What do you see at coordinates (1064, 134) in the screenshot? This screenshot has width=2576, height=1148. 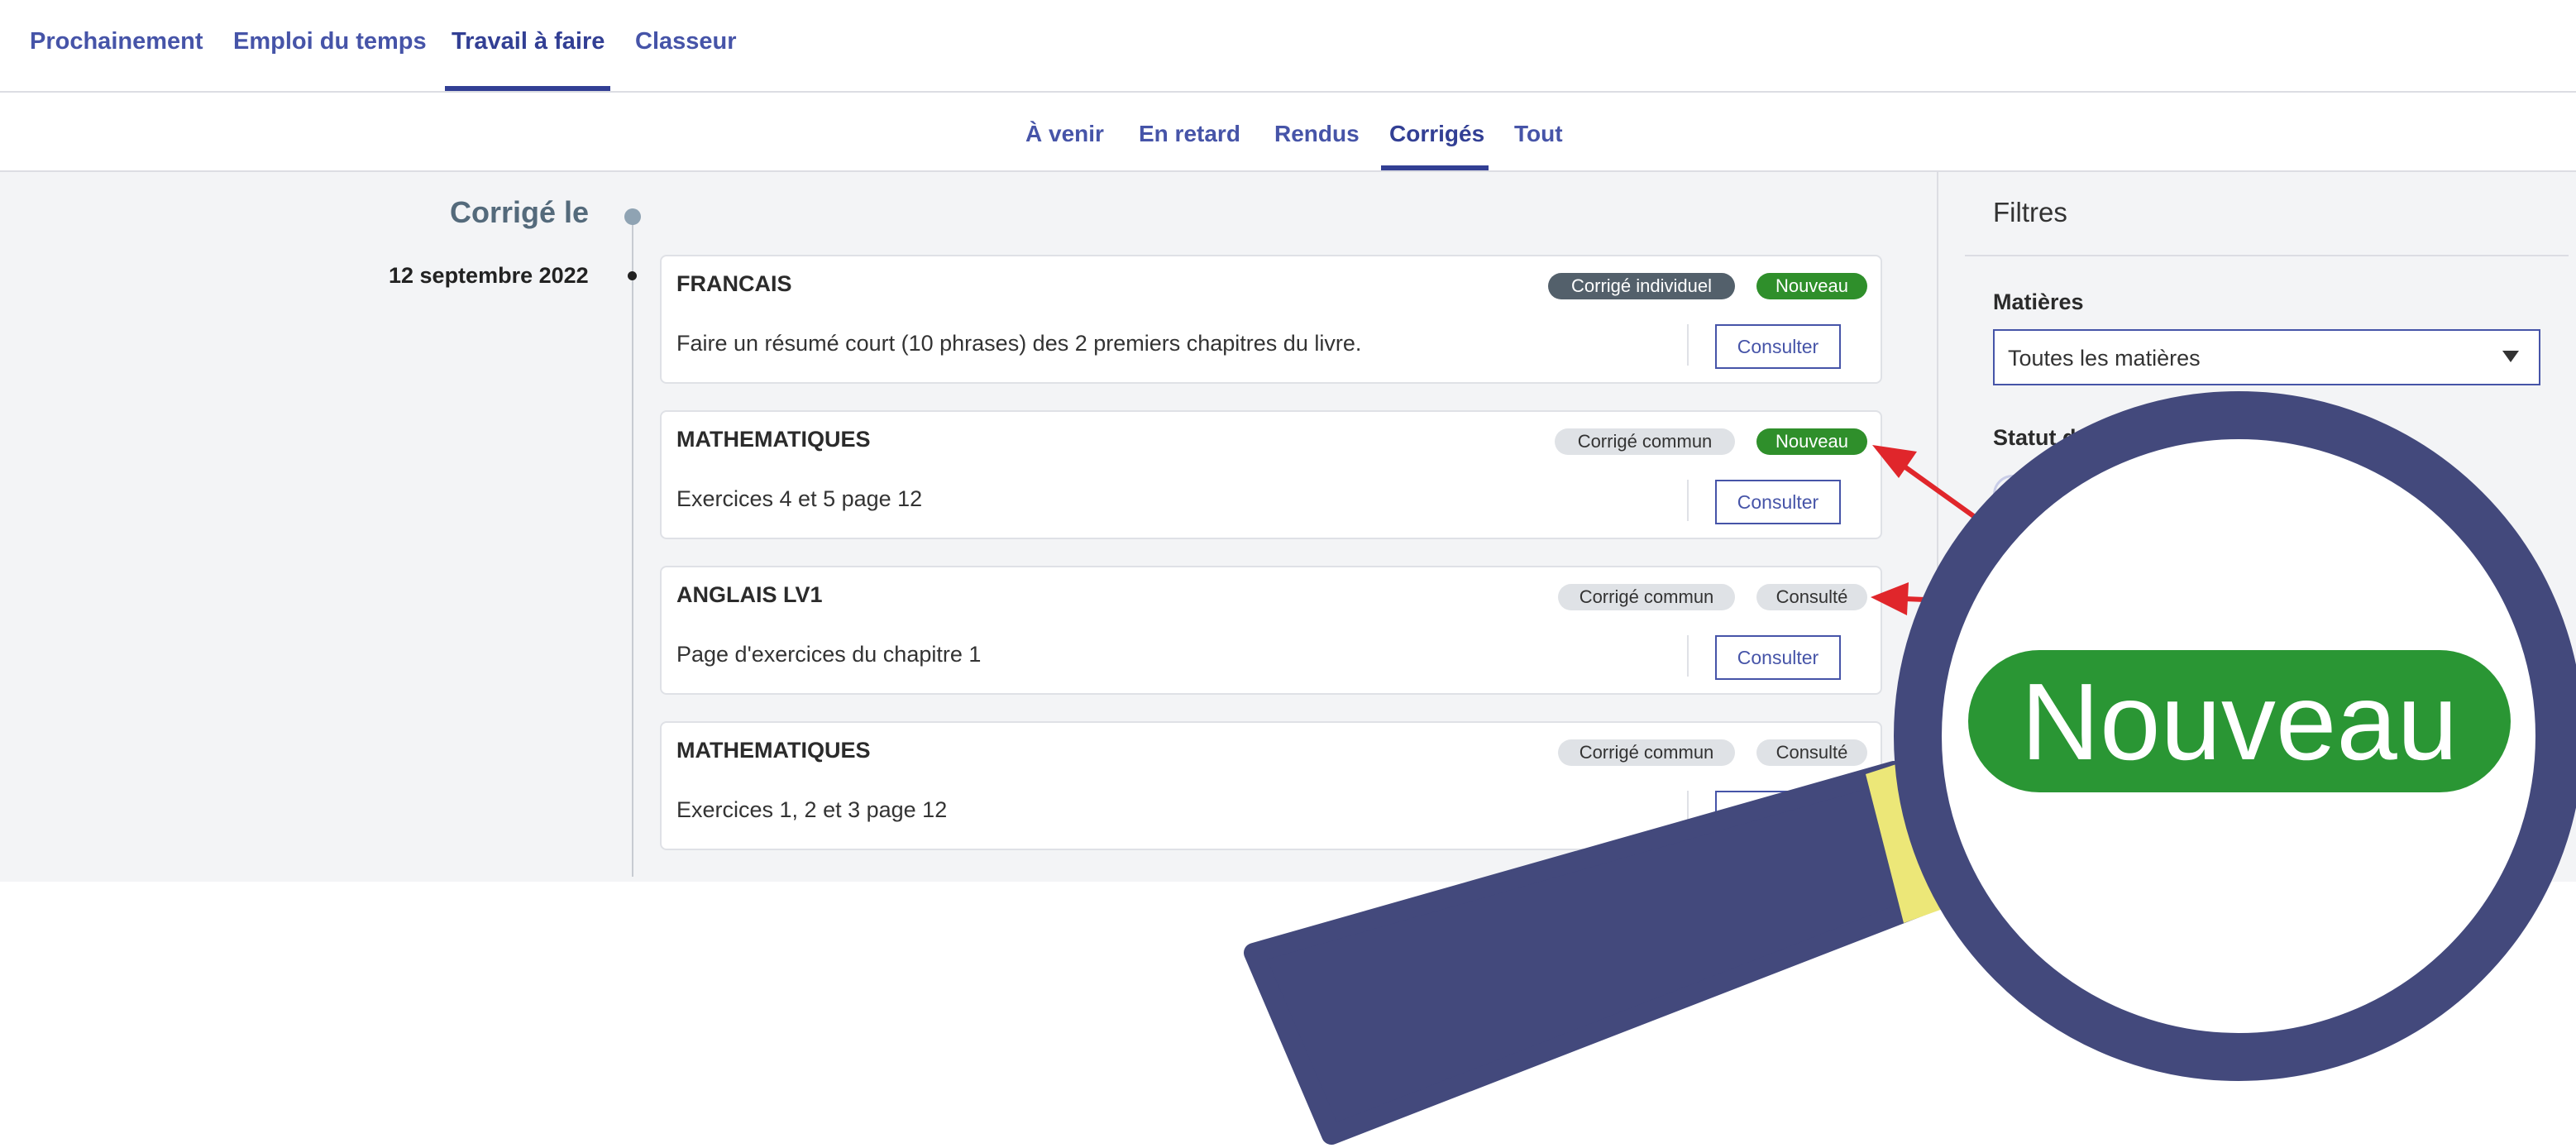 I see `tab-a-venir: À venir` at bounding box center [1064, 134].